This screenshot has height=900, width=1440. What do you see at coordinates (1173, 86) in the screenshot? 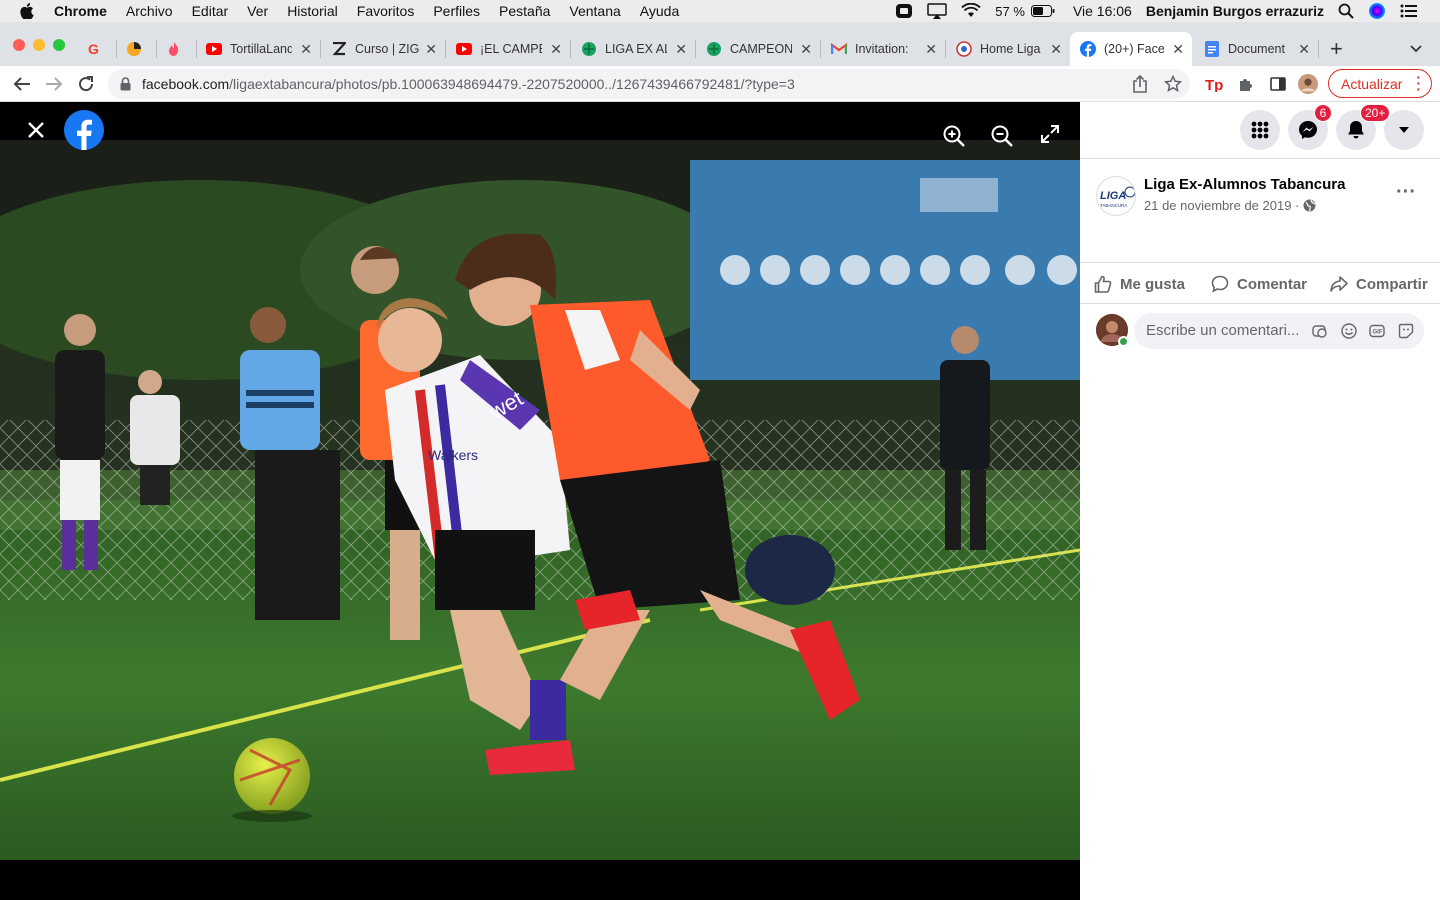
I see `bookmark-star-icon` at bounding box center [1173, 86].